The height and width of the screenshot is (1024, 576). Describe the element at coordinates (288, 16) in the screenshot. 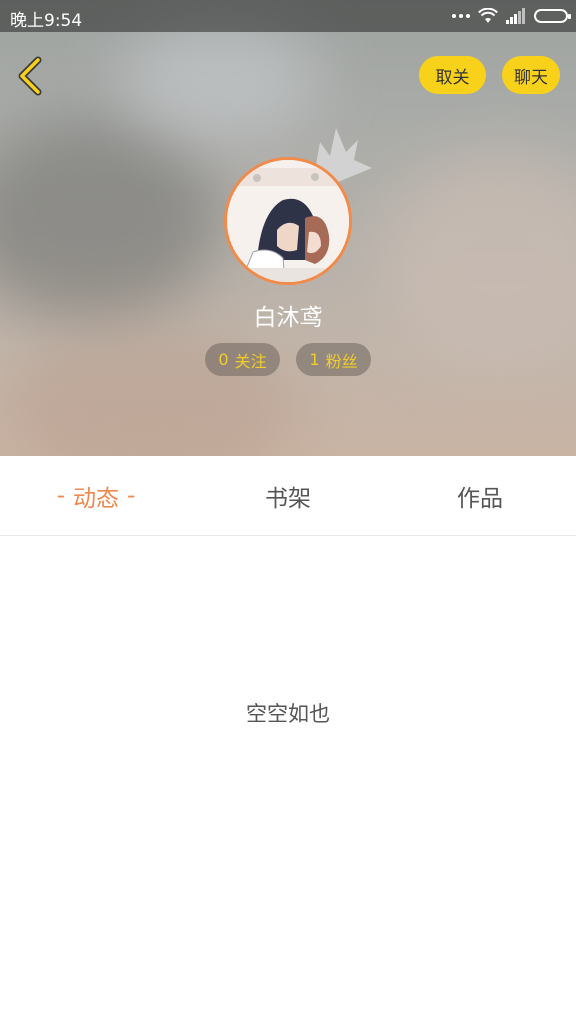

I see `status-bar: 晚上9:54` at that location.